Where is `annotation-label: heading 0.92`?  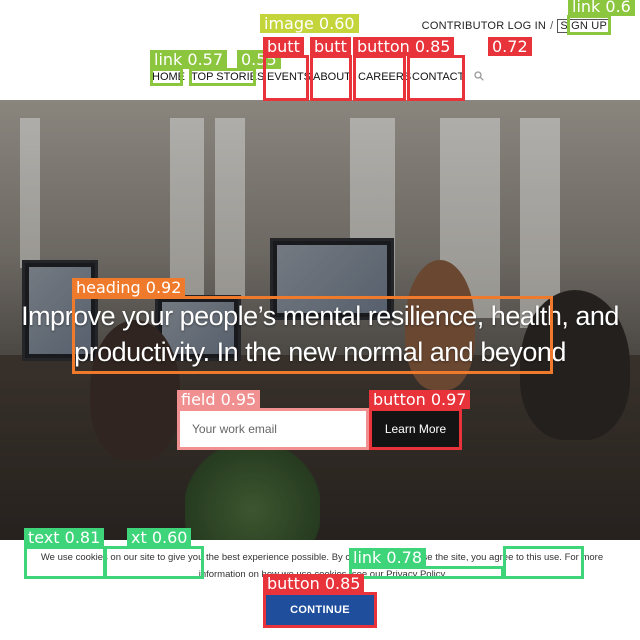 annotation-label: heading 0.92 is located at coordinates (129, 287).